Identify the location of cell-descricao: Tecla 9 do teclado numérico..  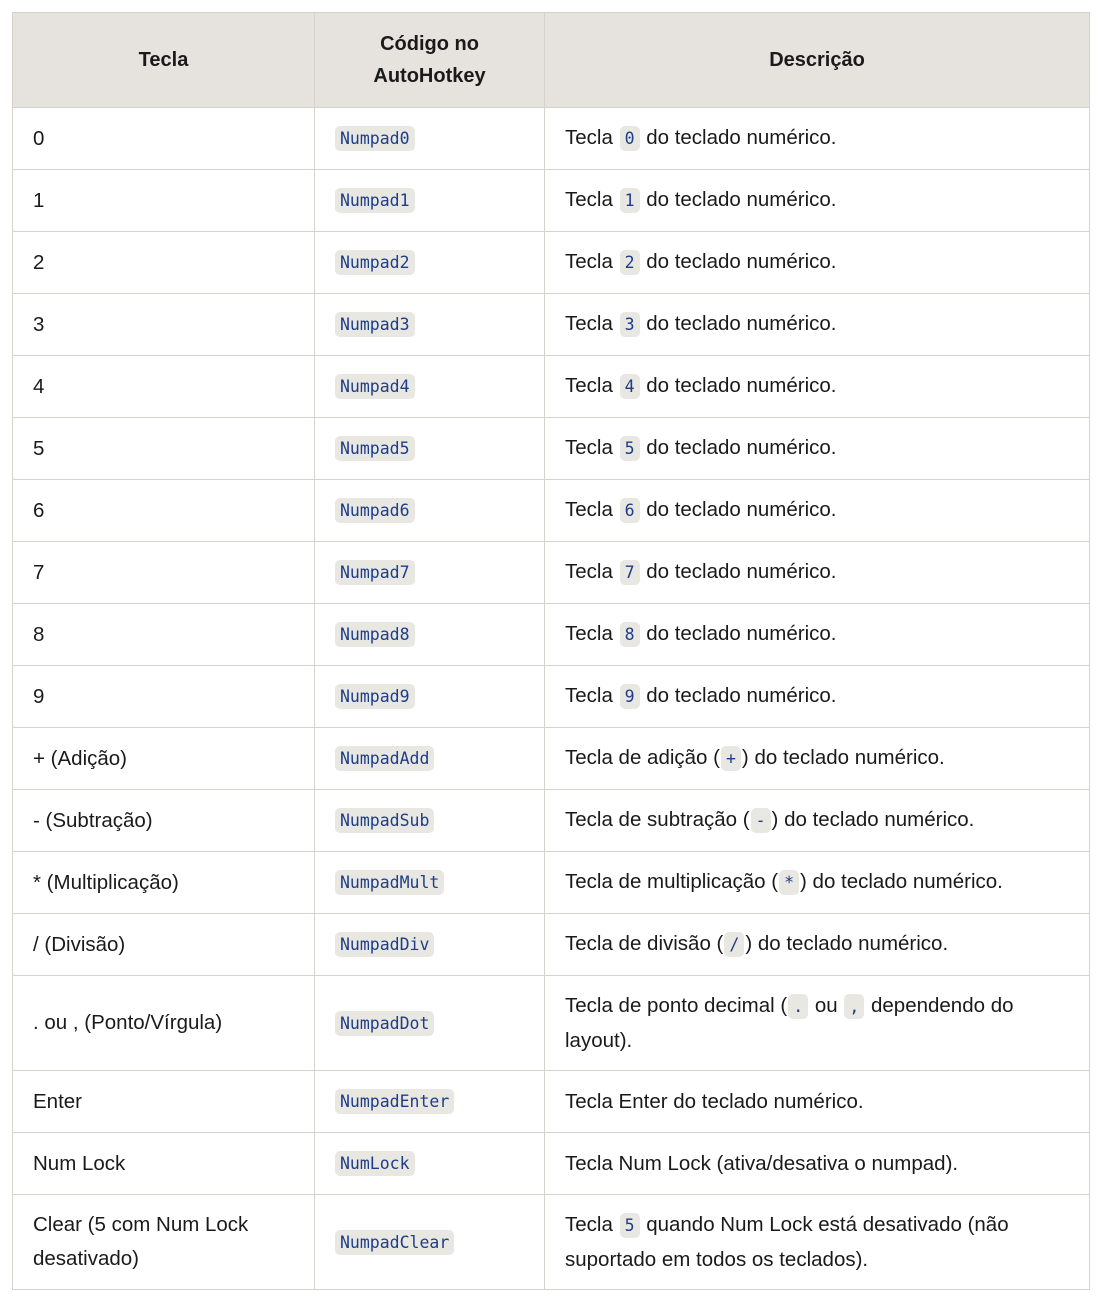
(817, 696).